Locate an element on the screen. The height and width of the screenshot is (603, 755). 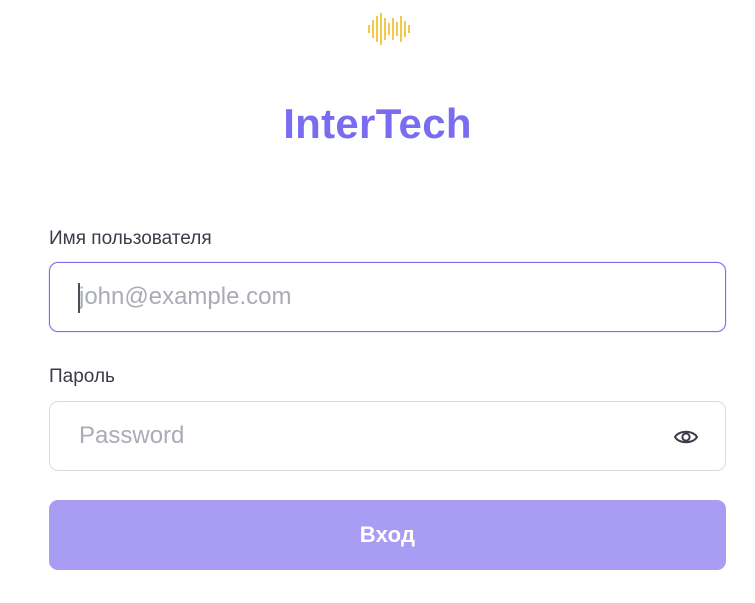
username-label: Имя пользователя is located at coordinates (130, 238).